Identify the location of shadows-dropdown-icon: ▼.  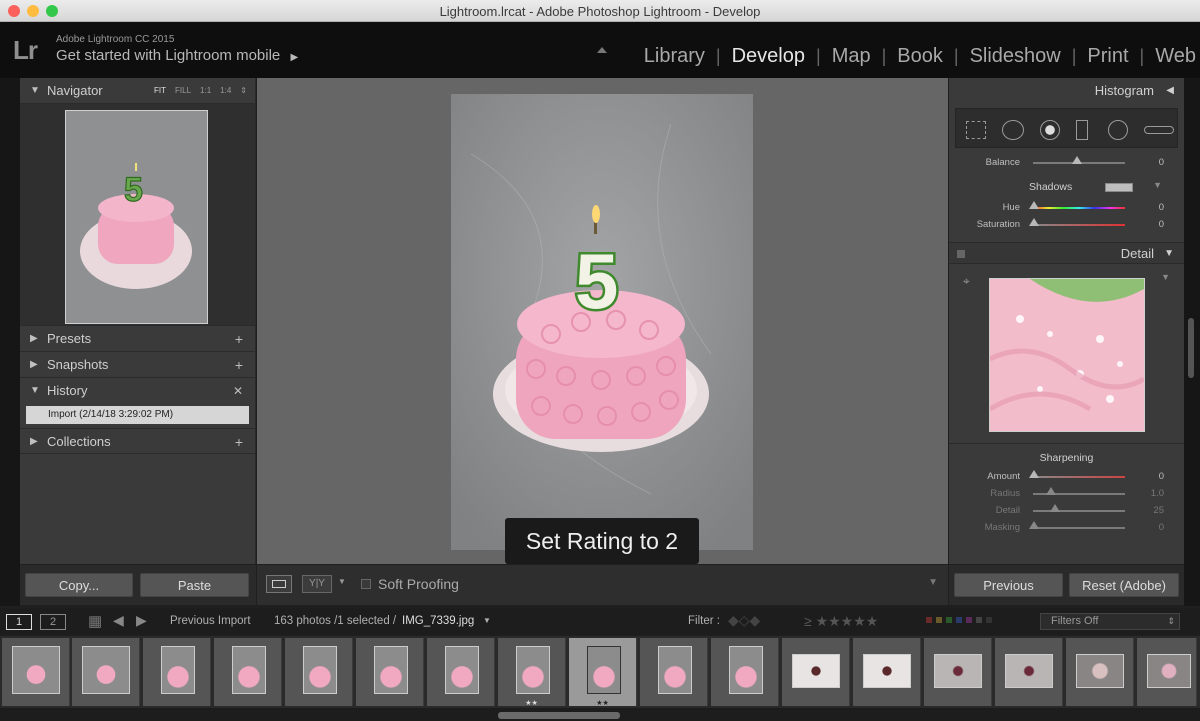
(1157, 185).